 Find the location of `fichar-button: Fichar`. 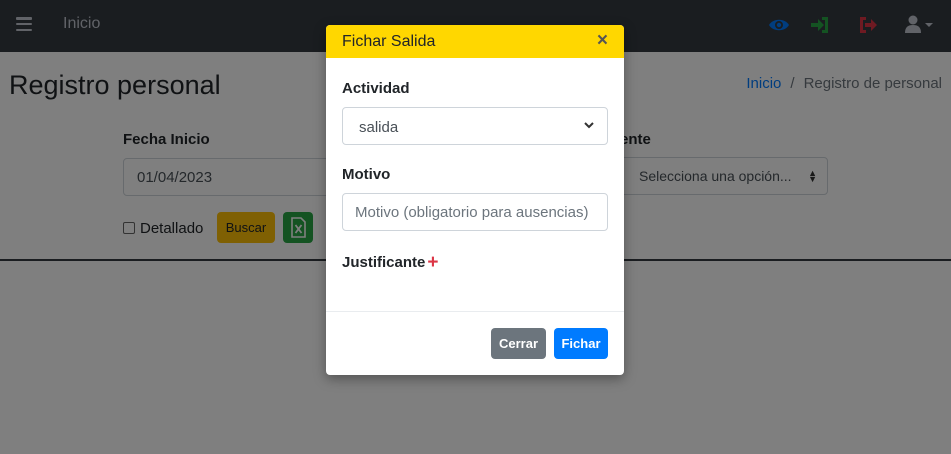

fichar-button: Fichar is located at coordinates (581, 343).